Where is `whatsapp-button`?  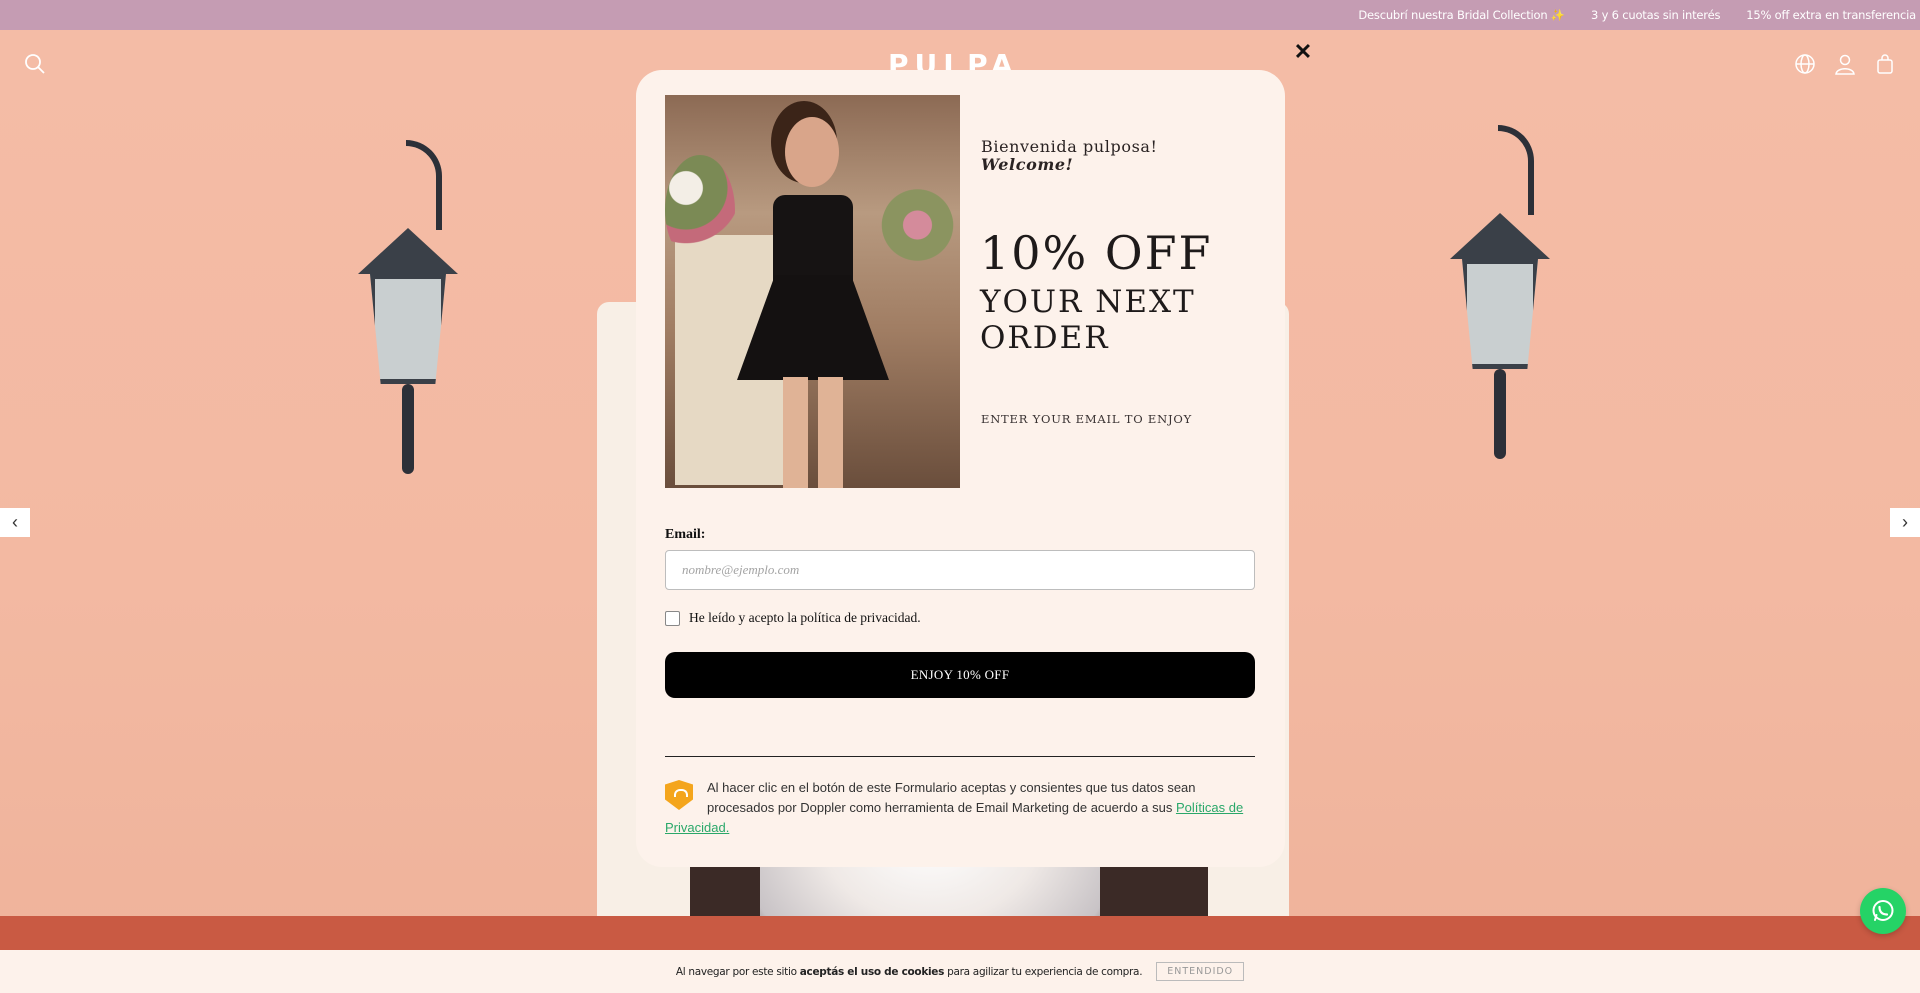
whatsapp-button is located at coordinates (1883, 911).